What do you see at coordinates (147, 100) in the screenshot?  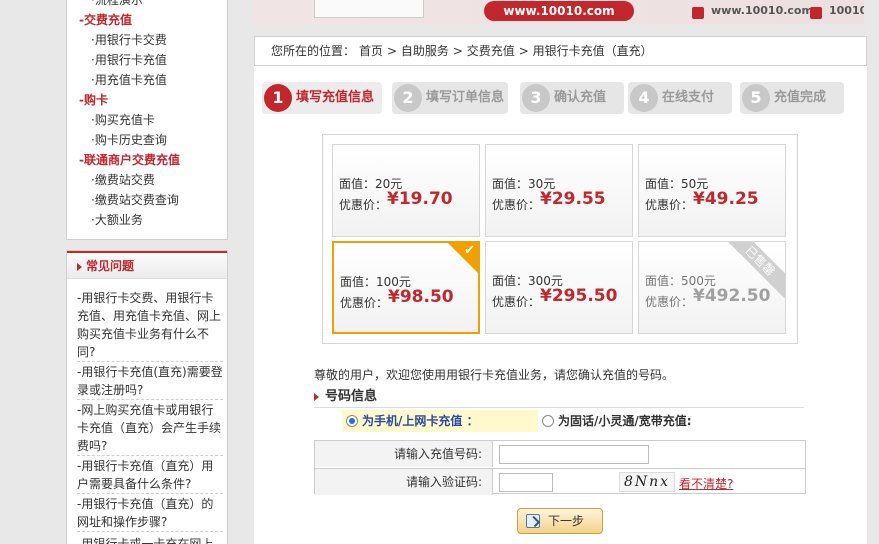 I see `menu-category: -购卡` at bounding box center [147, 100].